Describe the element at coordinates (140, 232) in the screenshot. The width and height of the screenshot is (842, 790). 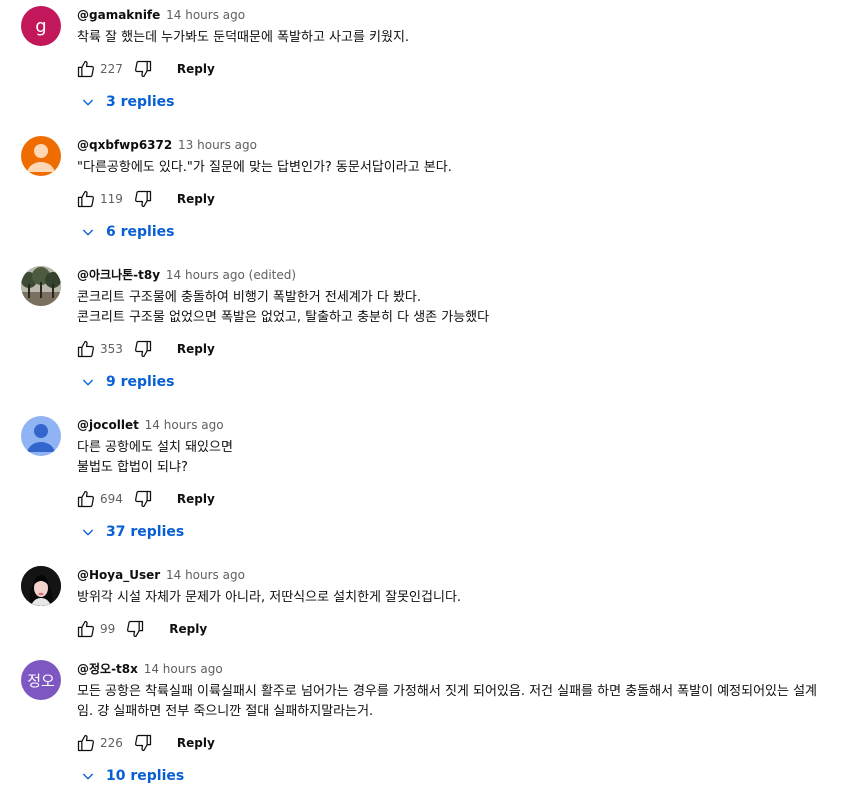
I see `replies-label: 6 replies` at that location.